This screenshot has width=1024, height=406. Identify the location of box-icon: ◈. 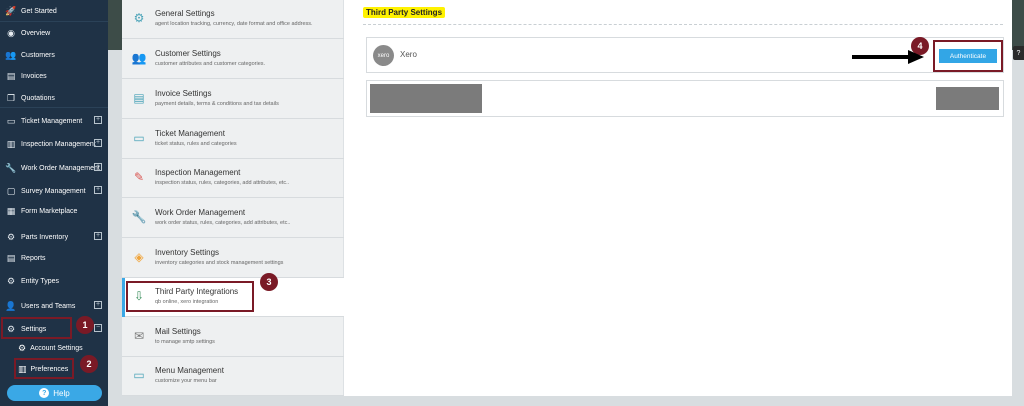
(139, 257).